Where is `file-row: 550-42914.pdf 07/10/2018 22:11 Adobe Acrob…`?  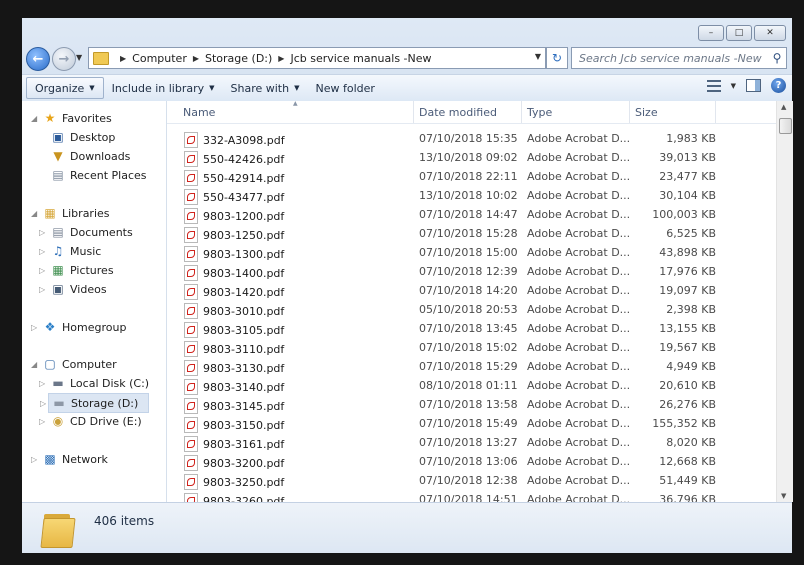 file-row: 550-42914.pdf 07/10/2018 22:11 Adobe Acrob… is located at coordinates (471, 176).